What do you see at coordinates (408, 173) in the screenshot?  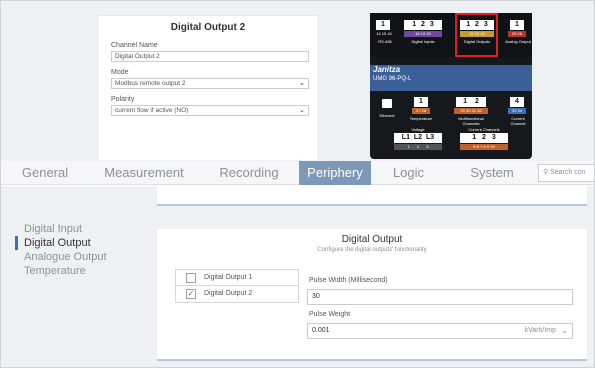 I see `tab-logic: Logic` at bounding box center [408, 173].